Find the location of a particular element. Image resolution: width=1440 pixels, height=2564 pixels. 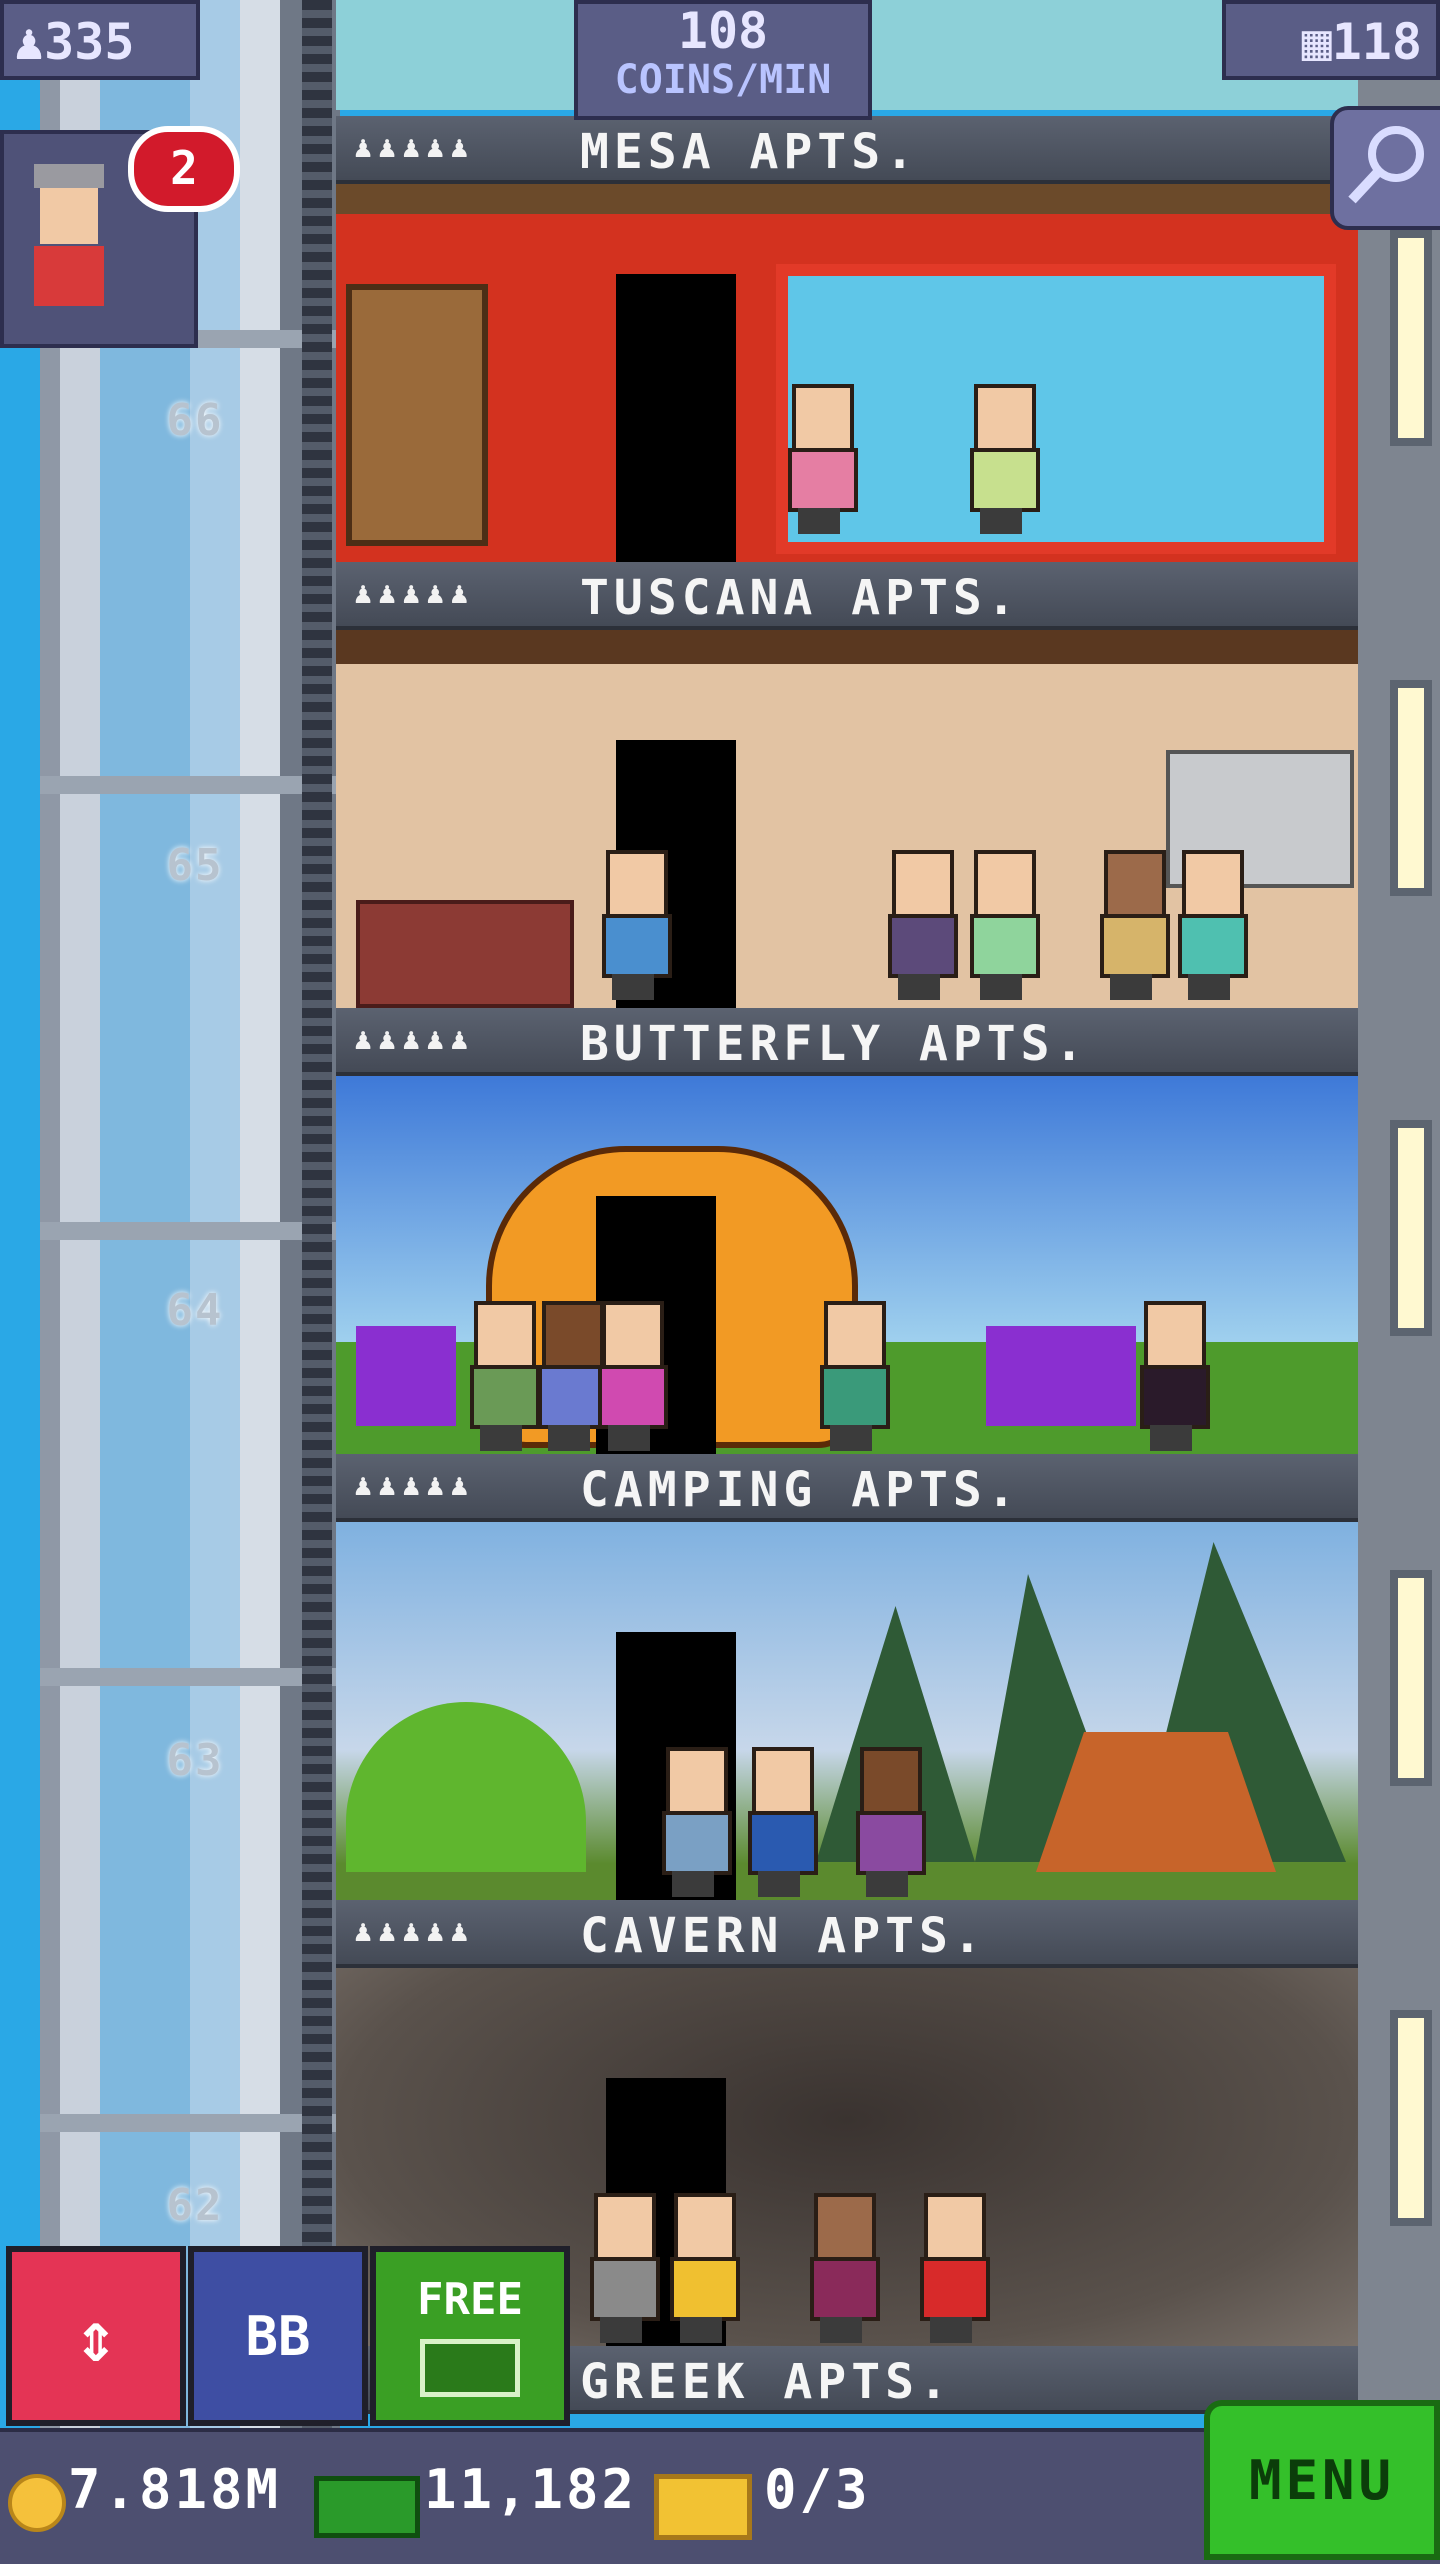

bookshelf is located at coordinates (417, 415).